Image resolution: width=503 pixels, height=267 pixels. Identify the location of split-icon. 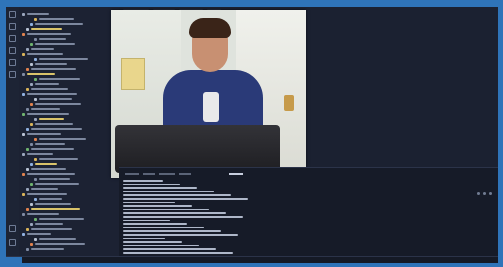
(478, 193).